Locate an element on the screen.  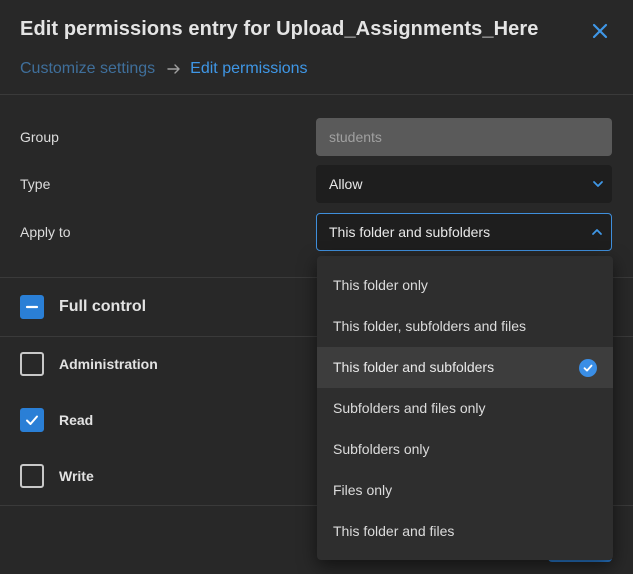
minus-icon is located at coordinates (32, 307).